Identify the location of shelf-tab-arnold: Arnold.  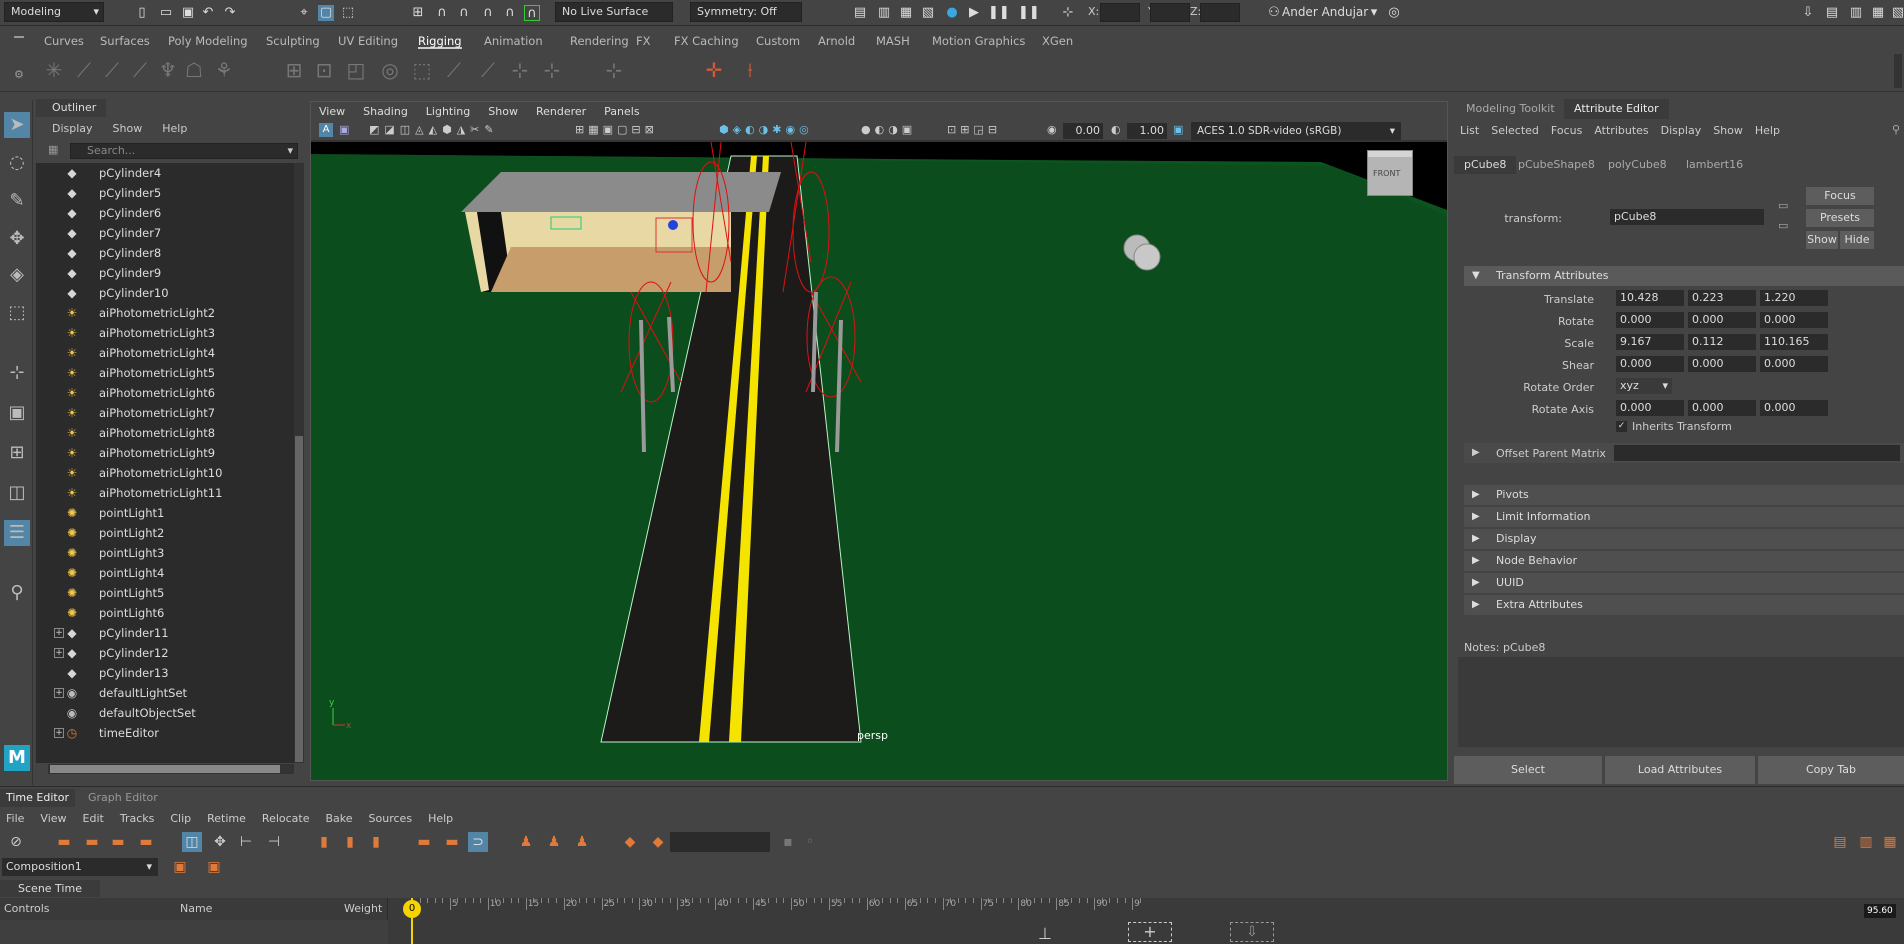
(836, 41).